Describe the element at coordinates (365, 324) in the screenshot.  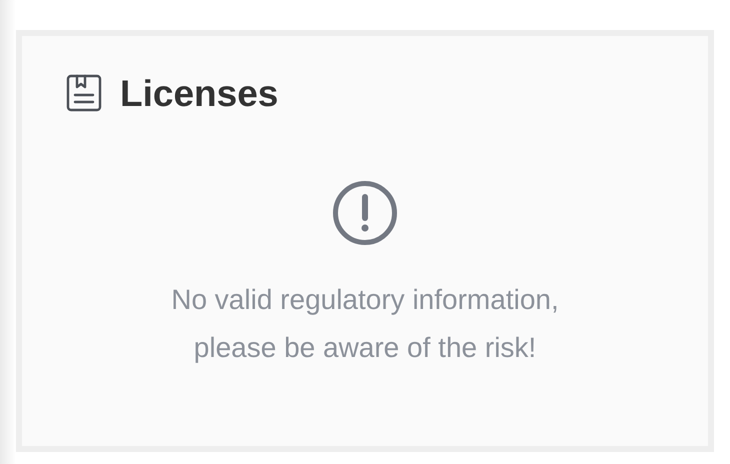
I see `no-license-message: No valid regulatory information, please be aware of the risk!` at that location.